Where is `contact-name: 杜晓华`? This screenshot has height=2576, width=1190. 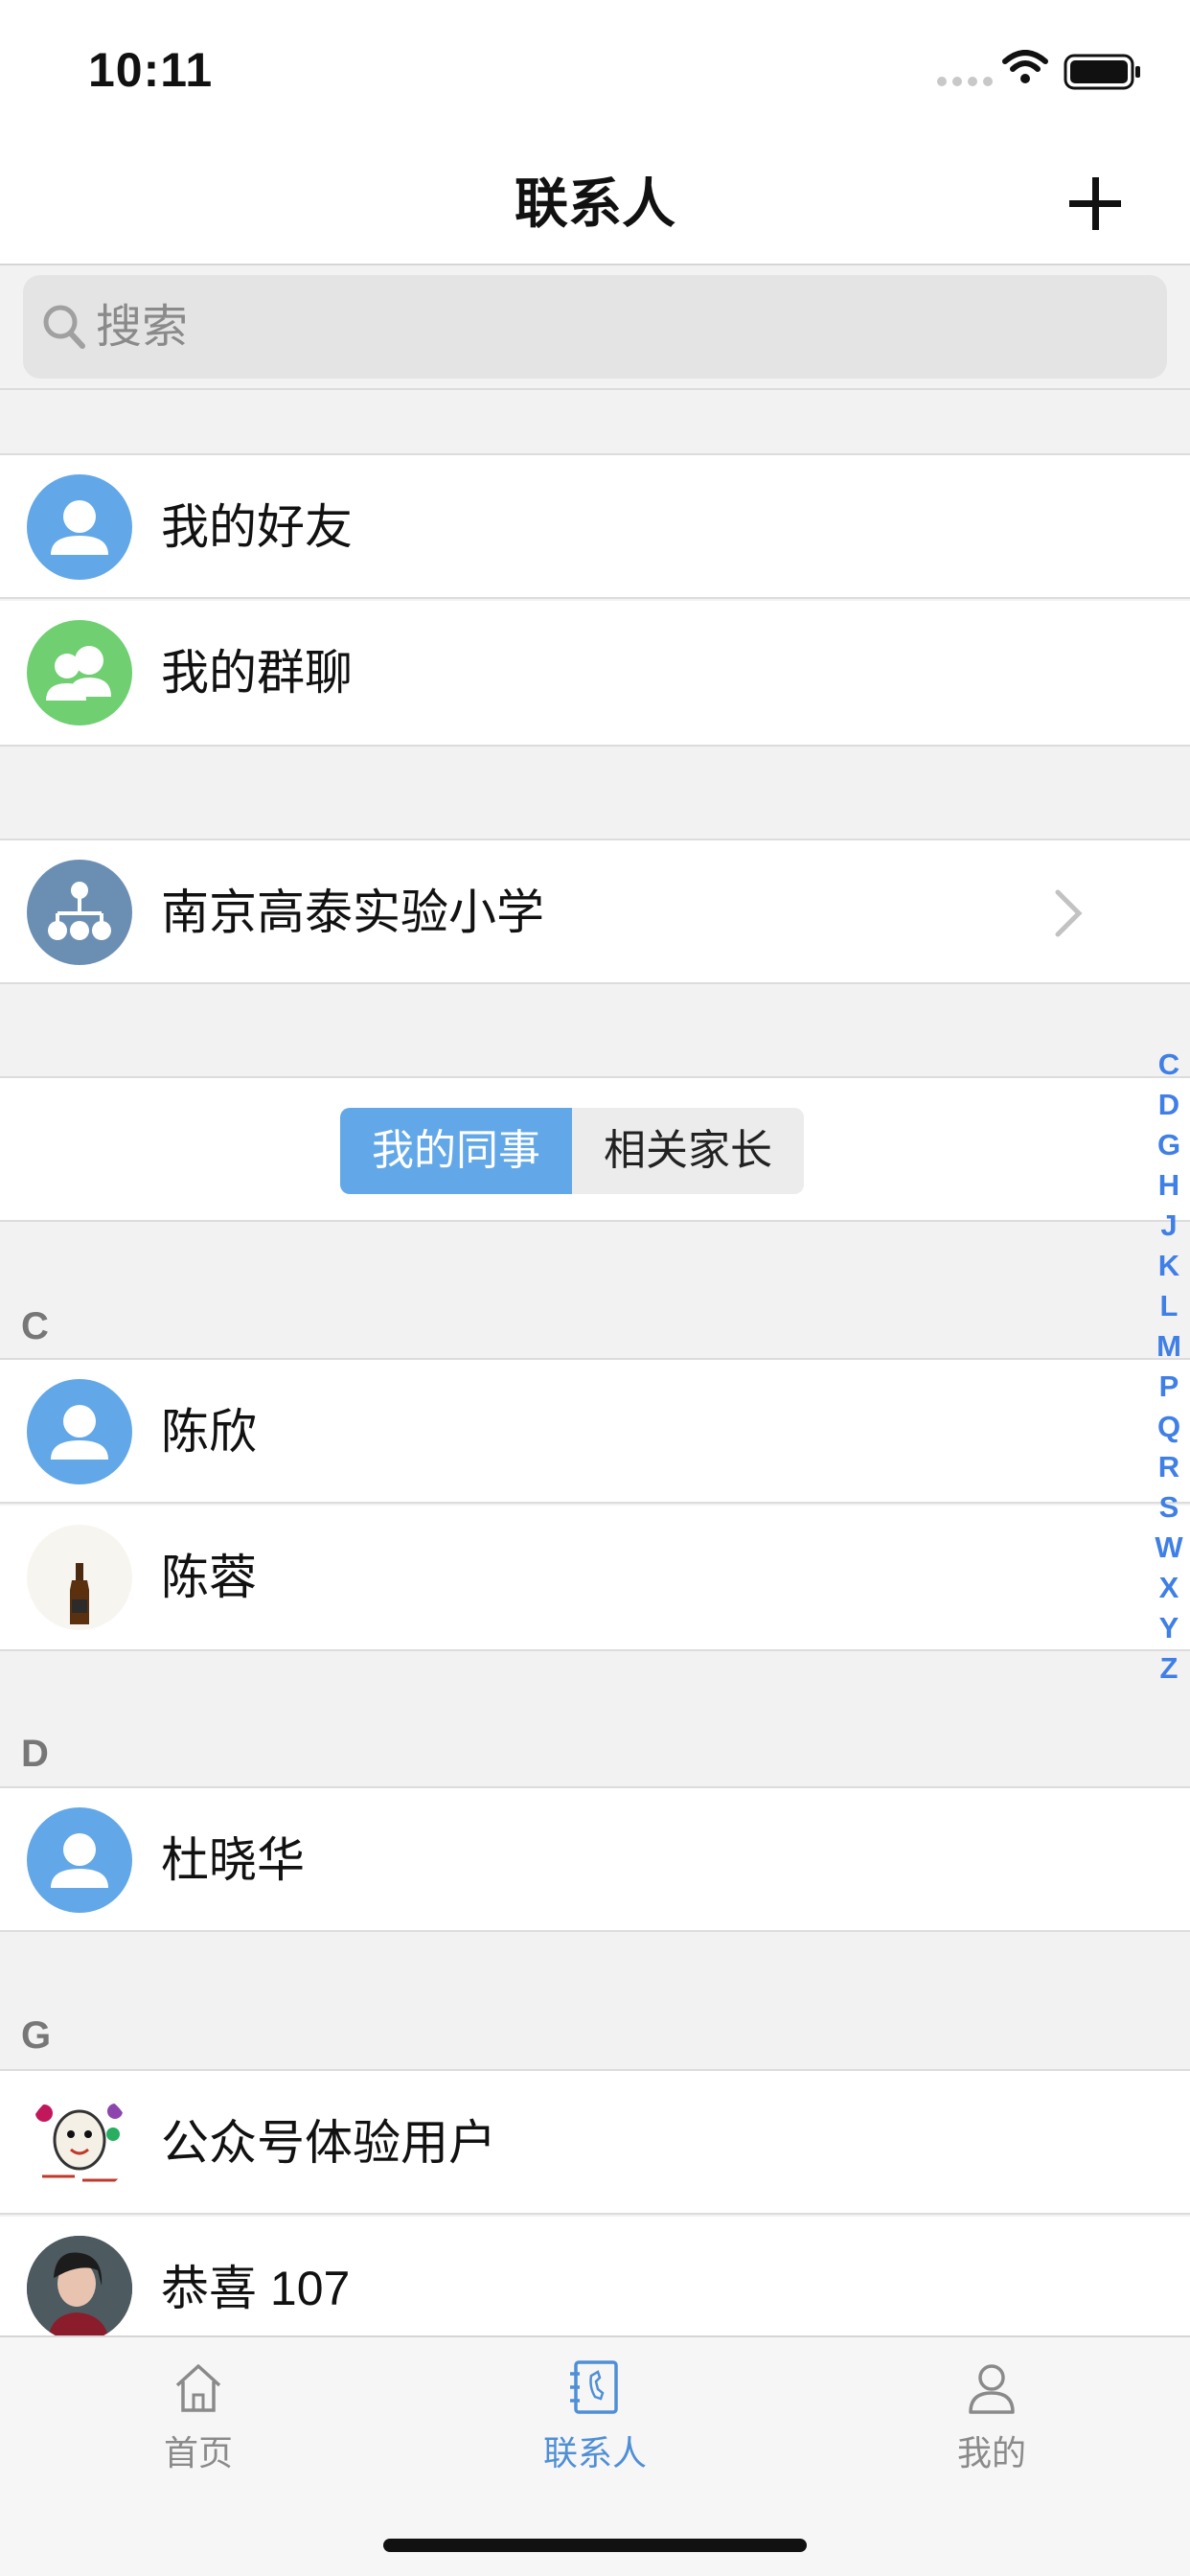 contact-name: 杜晓华 is located at coordinates (233, 1860).